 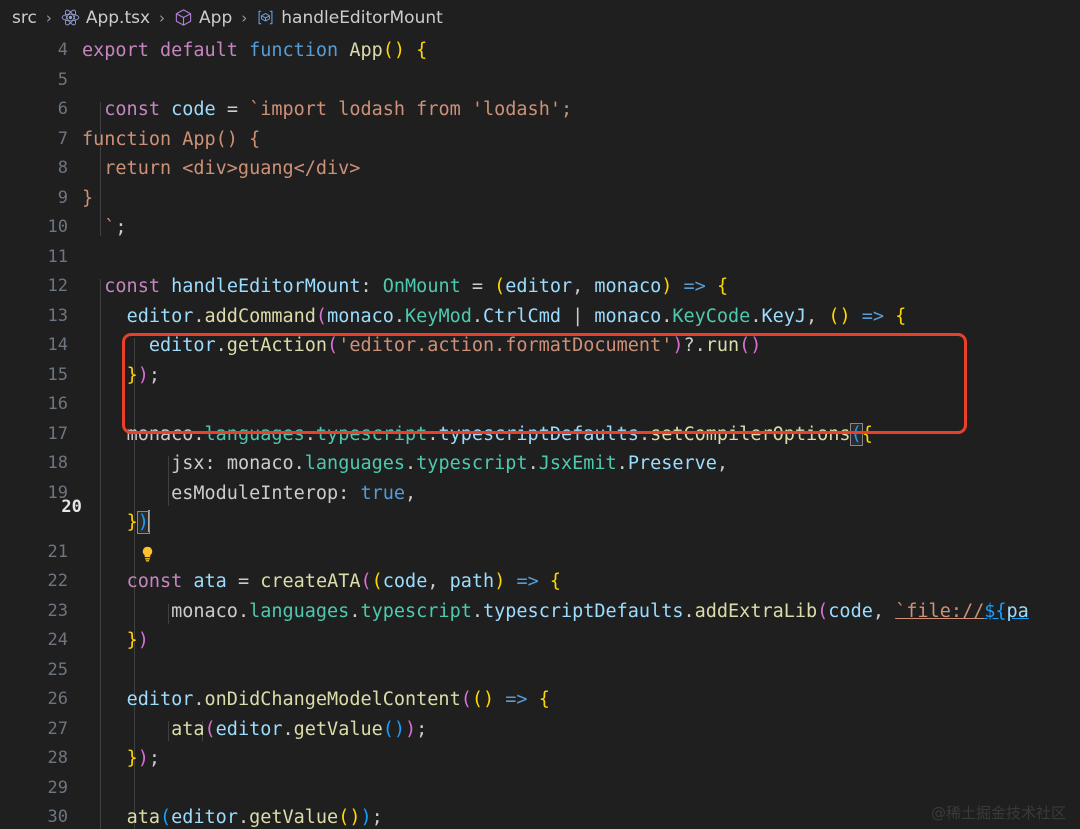 I want to click on breadcrumb-item-handle-editor-mount: handleEditorMount, so click(x=349, y=18).